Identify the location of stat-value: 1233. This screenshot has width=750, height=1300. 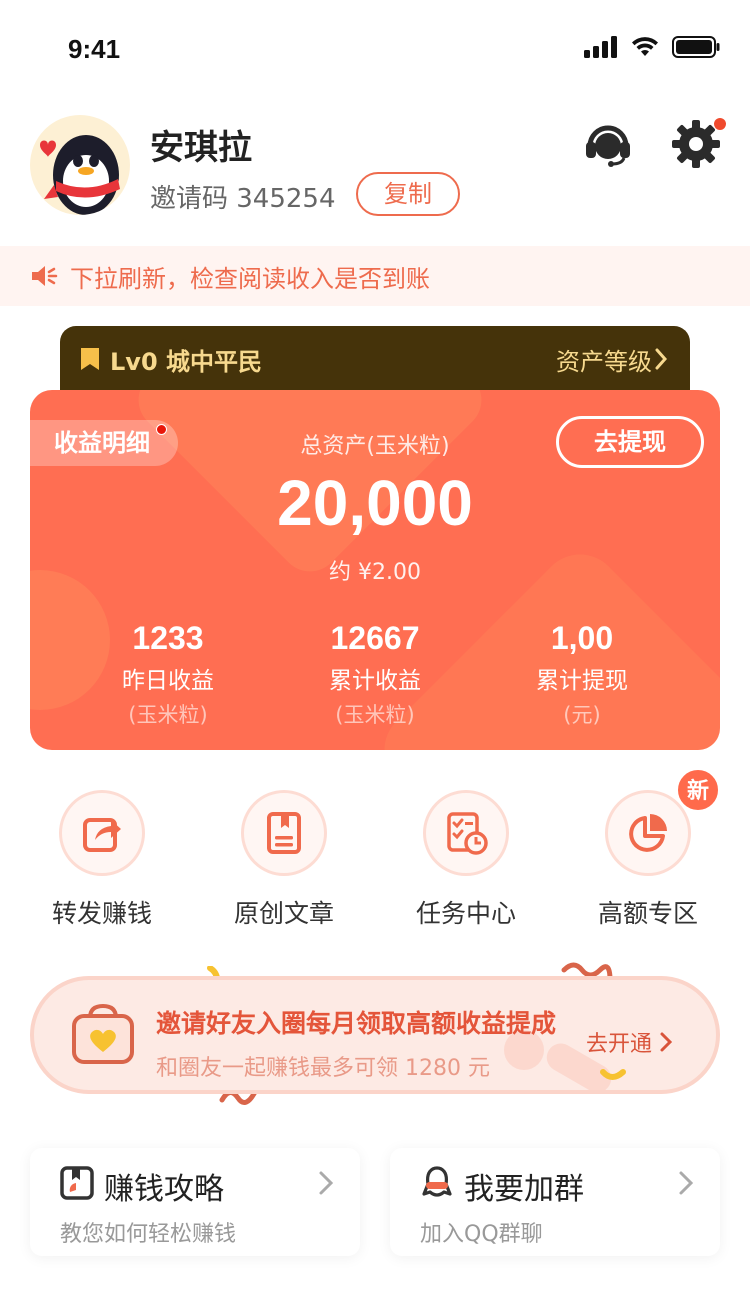
(168, 638).